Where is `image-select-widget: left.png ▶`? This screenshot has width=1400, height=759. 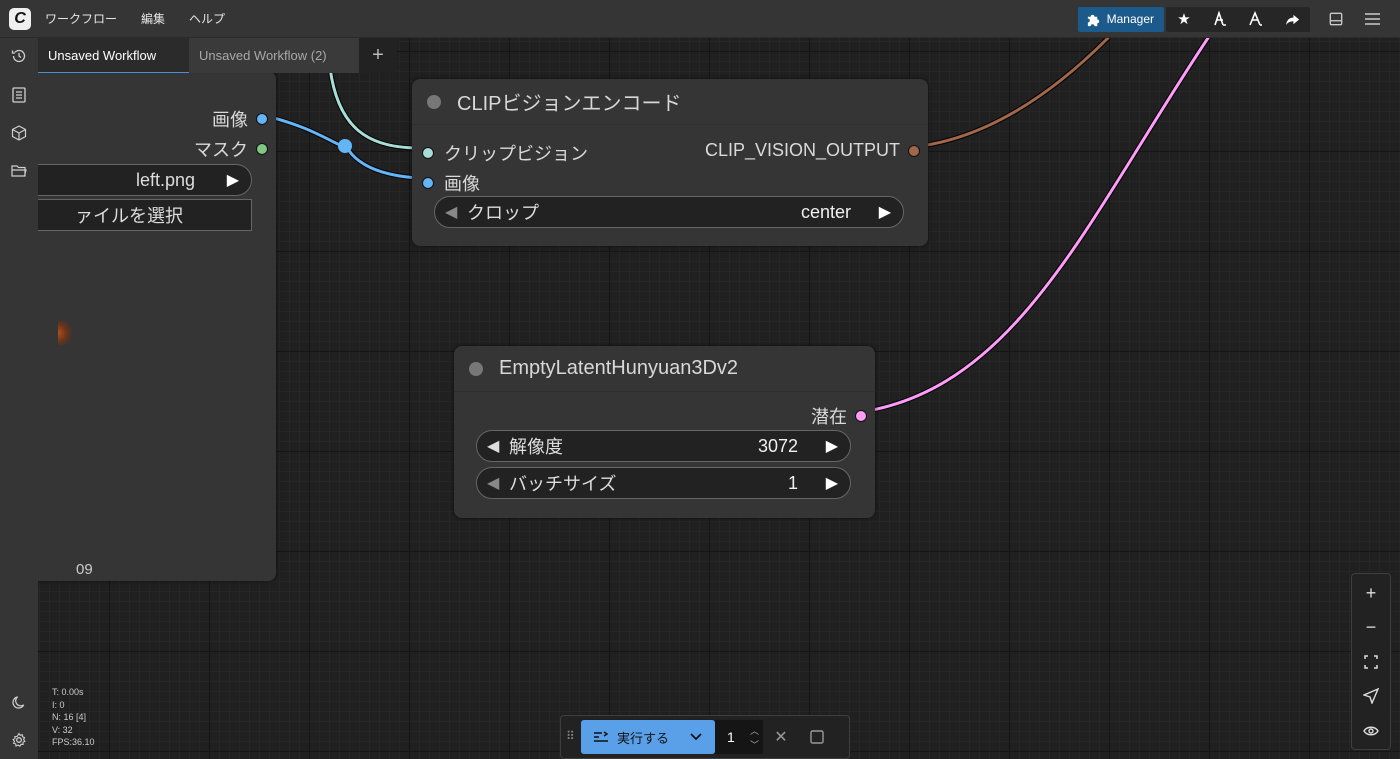 image-select-widget: left.png ▶ is located at coordinates (145, 180).